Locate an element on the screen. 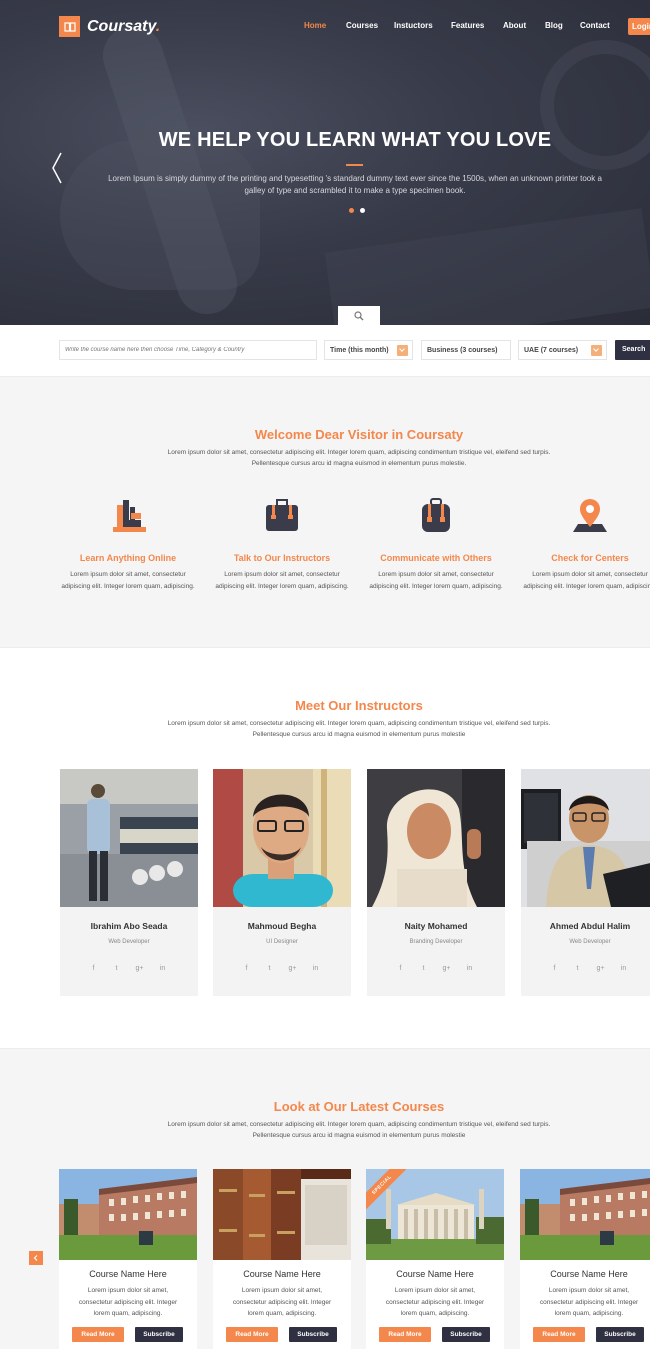  location-pin-icon is located at coordinates (590, 515).